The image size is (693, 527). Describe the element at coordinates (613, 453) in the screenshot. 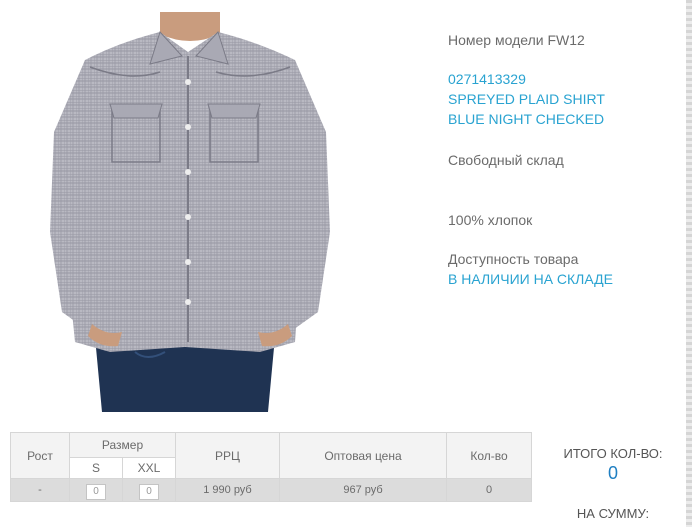

I see `total-qty-label: ИТОГО КОЛ-ВО:` at that location.